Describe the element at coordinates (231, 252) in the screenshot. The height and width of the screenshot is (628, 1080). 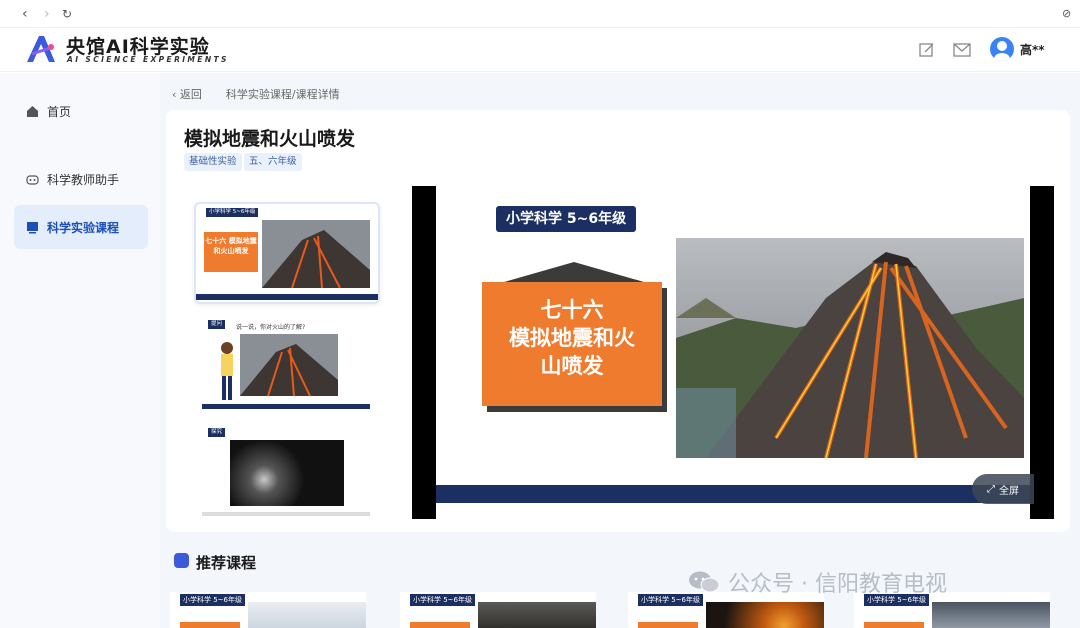
I see `thumb-title: 七十六 模拟地震和火山喷发` at that location.